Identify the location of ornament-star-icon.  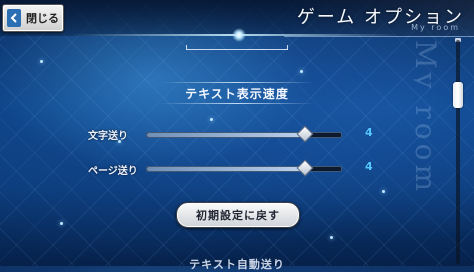
(239, 35).